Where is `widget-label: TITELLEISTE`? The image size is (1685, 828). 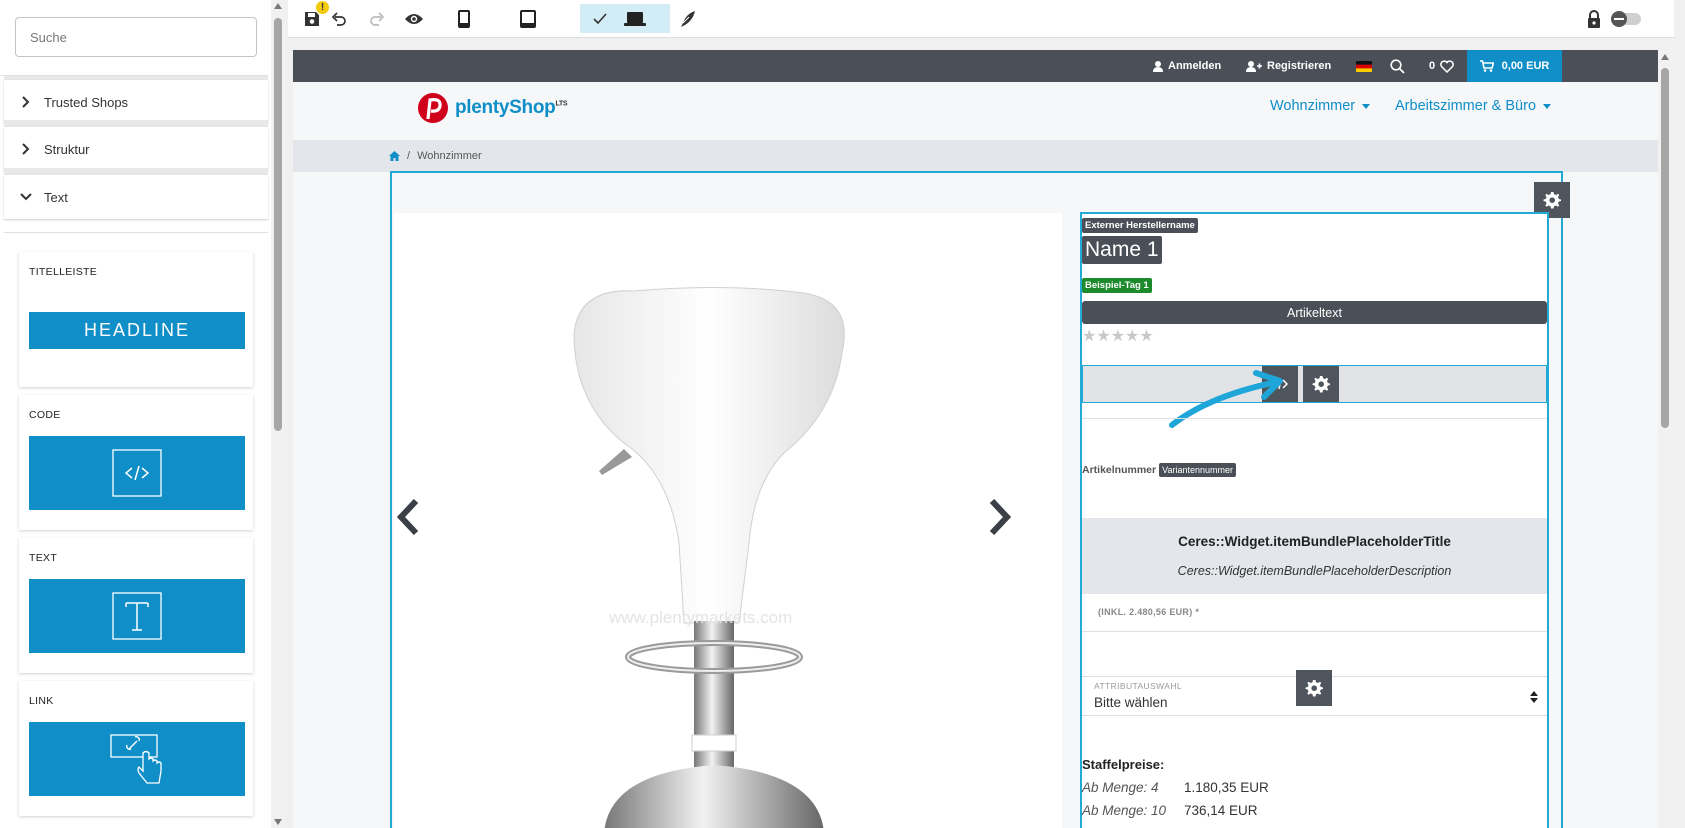 widget-label: TITELLEISTE is located at coordinates (63, 272).